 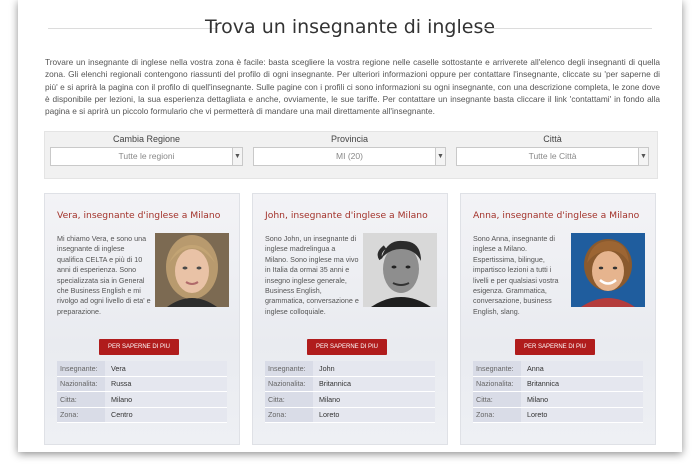 What do you see at coordinates (349, 139) in the screenshot?
I see `province-filter-label: Provincia` at bounding box center [349, 139].